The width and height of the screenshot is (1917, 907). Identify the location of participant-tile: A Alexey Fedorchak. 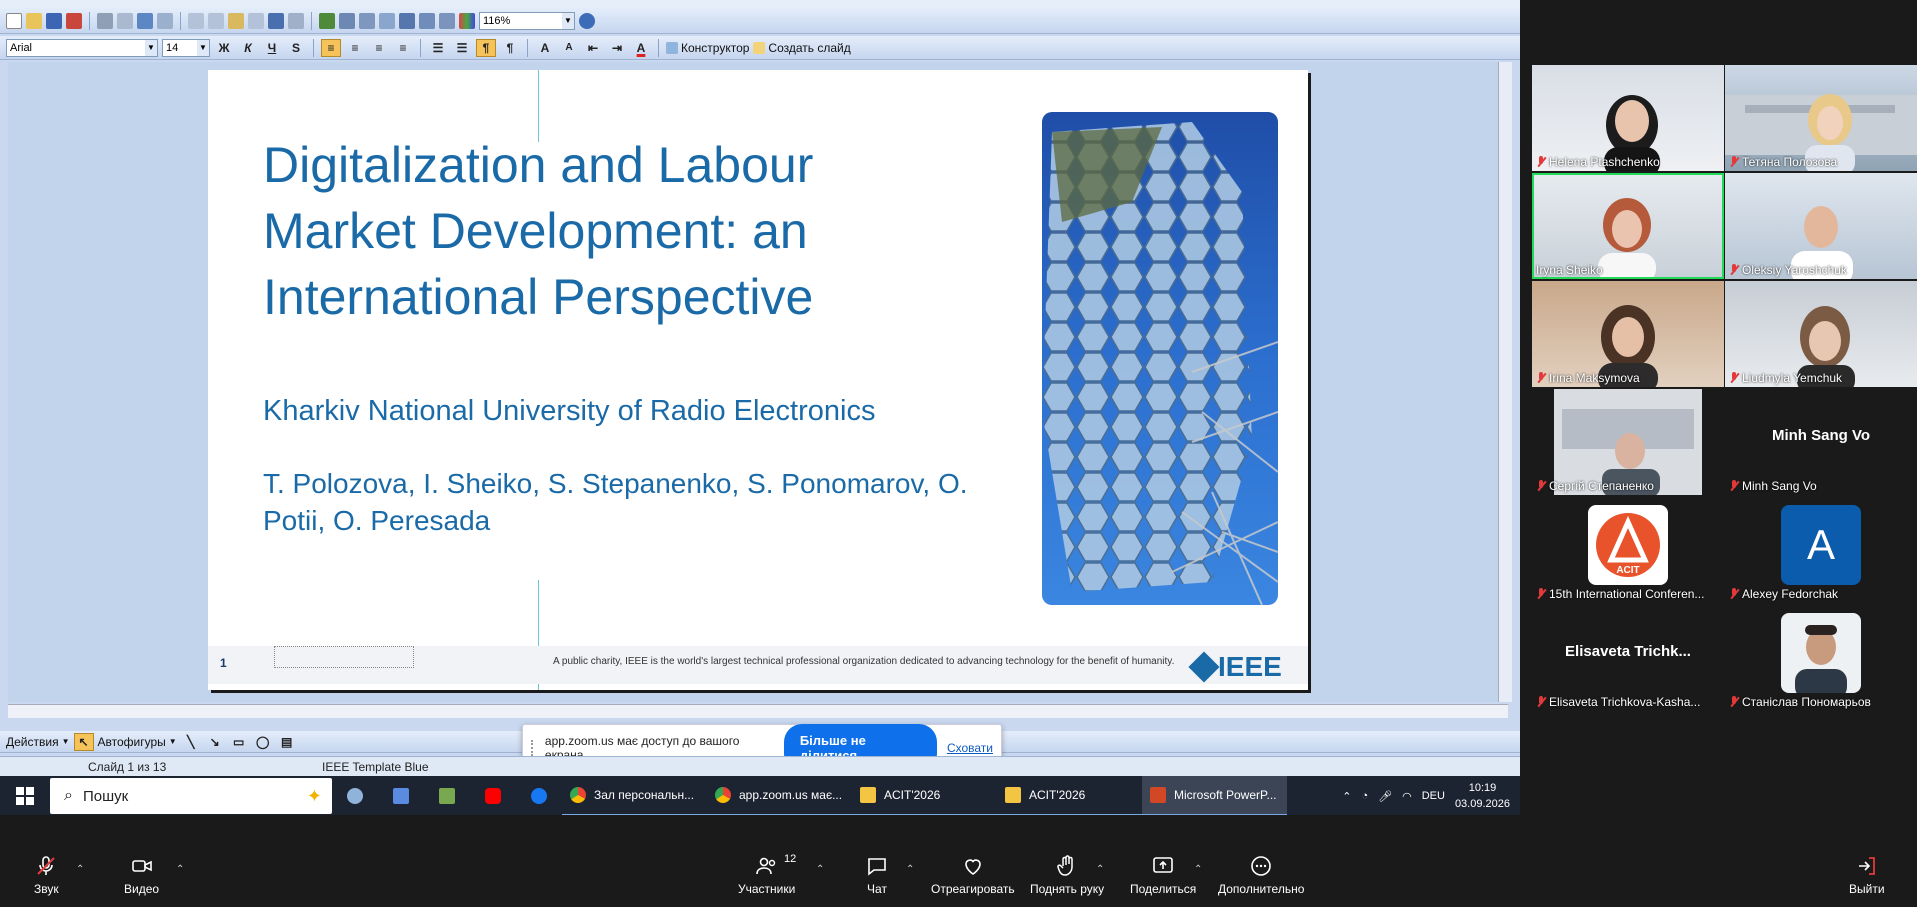
(1821, 550).